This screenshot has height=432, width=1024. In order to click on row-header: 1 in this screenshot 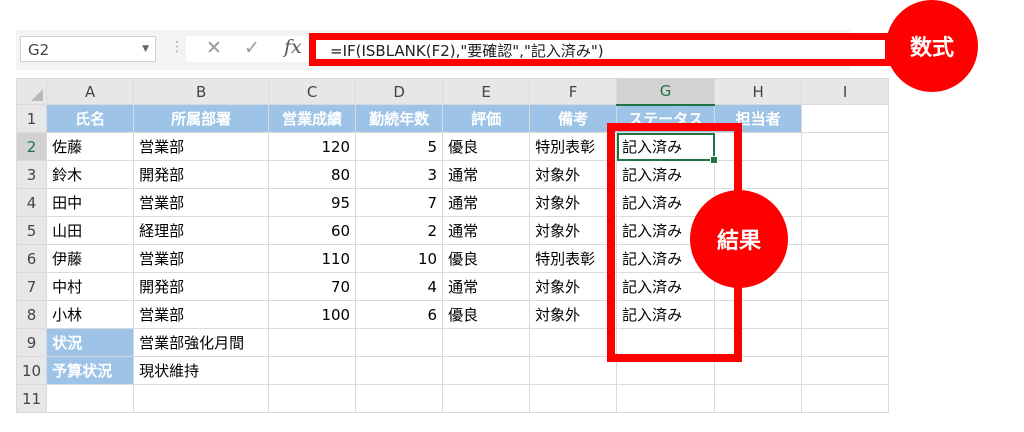, I will do `click(31, 118)`.